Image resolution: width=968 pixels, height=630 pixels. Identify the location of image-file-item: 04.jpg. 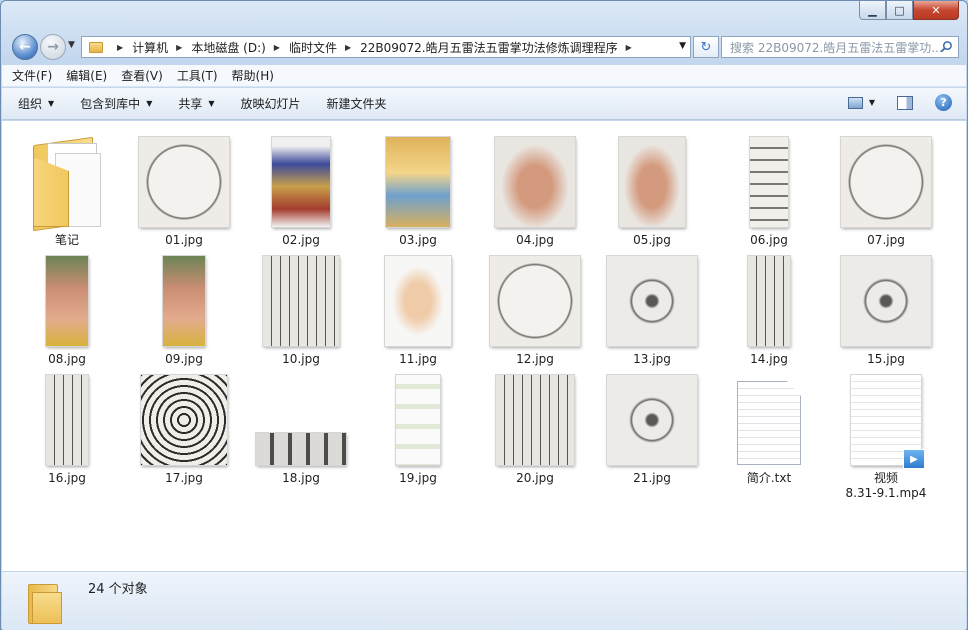
(535, 188).